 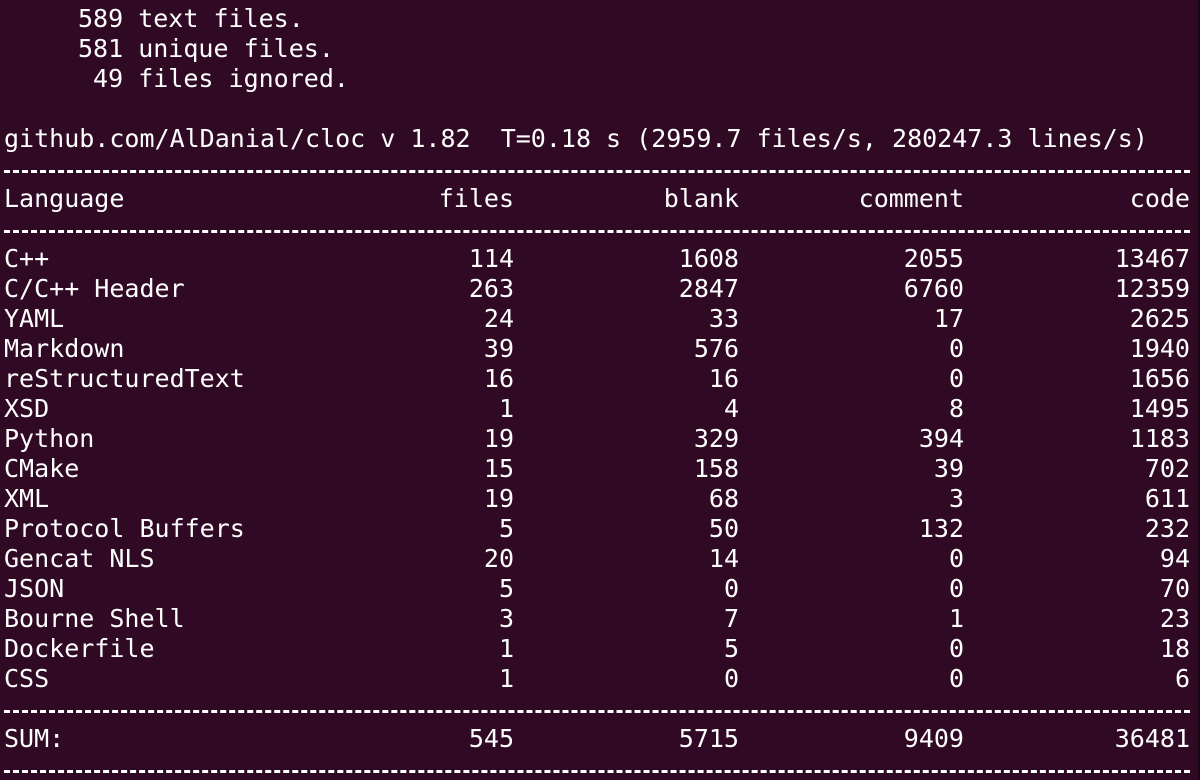 What do you see at coordinates (948, 318) in the screenshot?
I see `comment-cell: 17` at bounding box center [948, 318].